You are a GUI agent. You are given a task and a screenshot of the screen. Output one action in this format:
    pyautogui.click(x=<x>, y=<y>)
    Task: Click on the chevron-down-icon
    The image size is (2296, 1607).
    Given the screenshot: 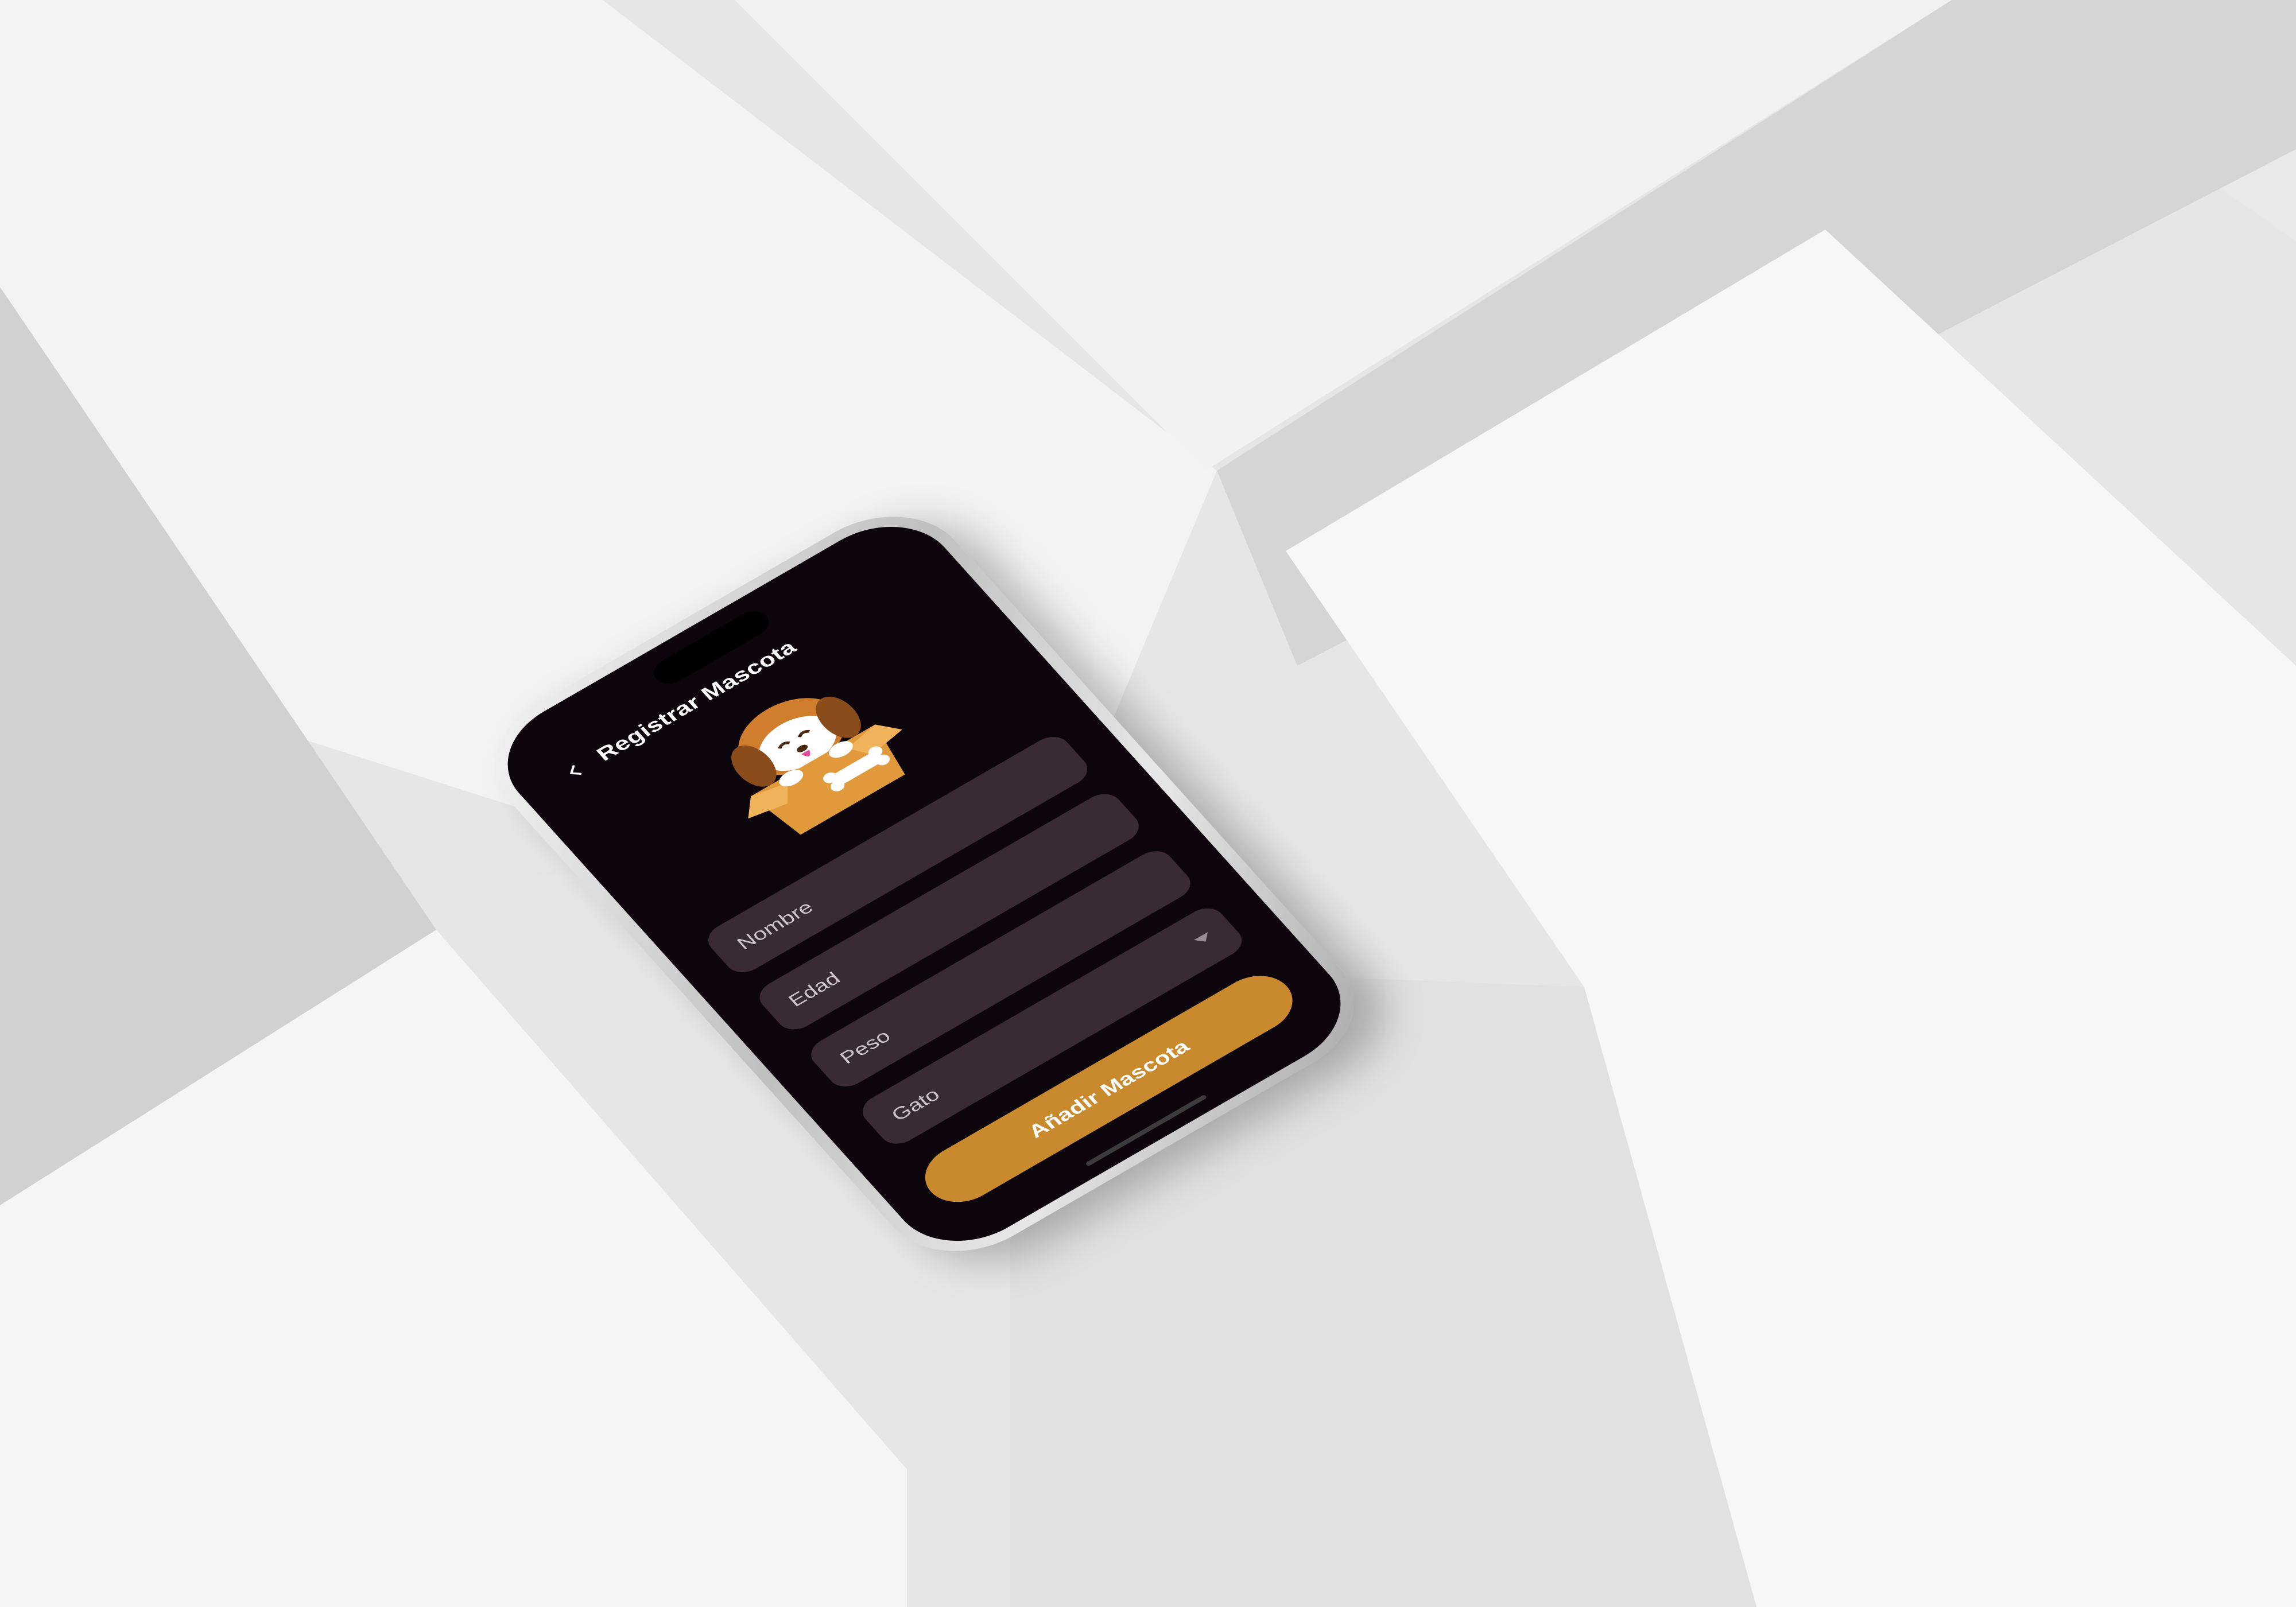 What is the action you would take?
    pyautogui.click(x=1203, y=939)
    